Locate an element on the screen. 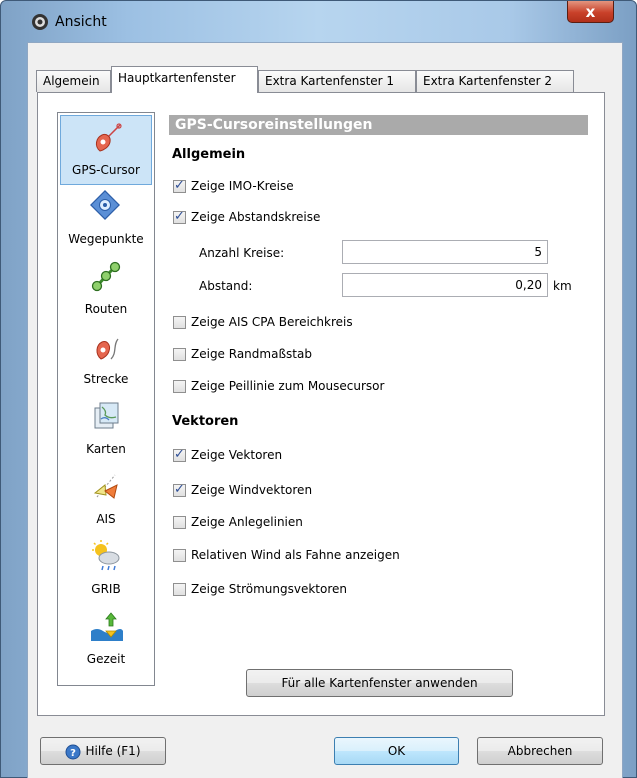 This screenshot has height=778, width=637. cancel-button: Abbrechen is located at coordinates (540, 751).